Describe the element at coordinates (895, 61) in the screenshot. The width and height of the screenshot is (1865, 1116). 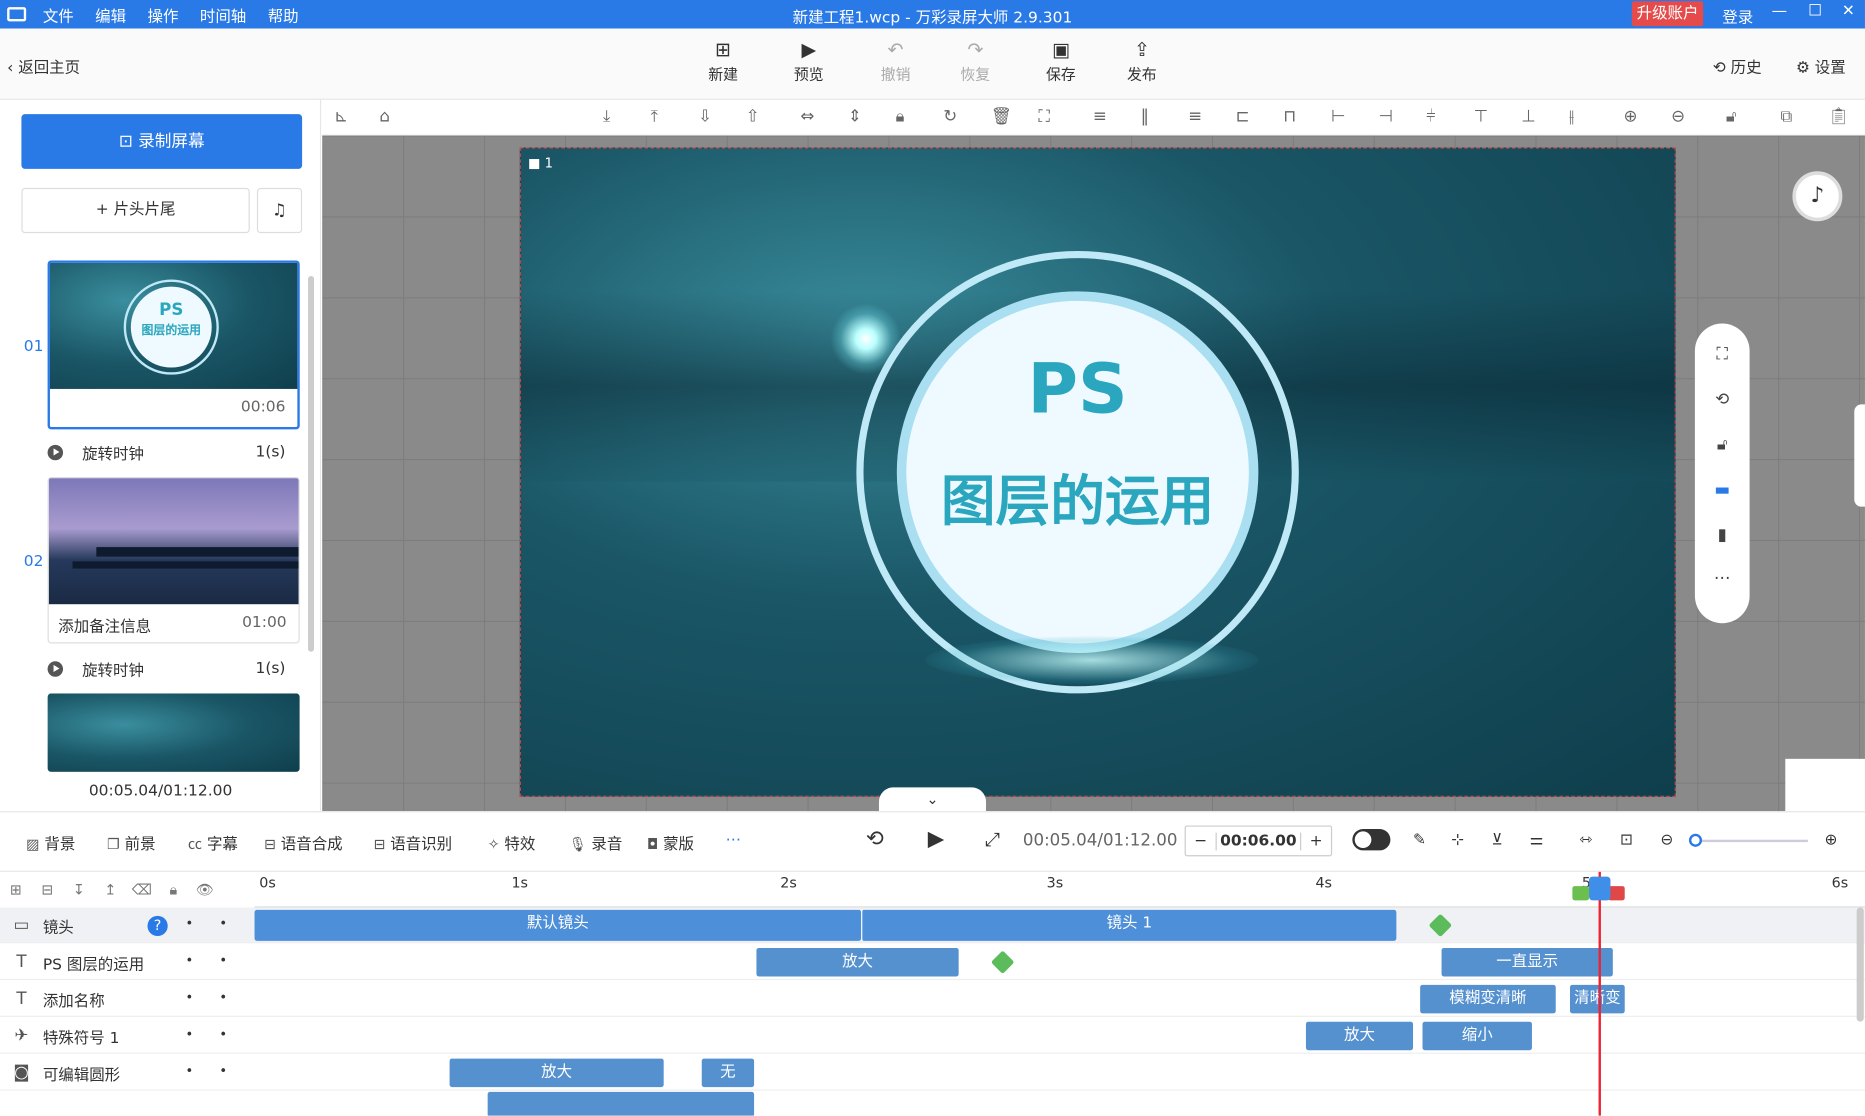
I see `undo-button: ↶ 撤销` at that location.